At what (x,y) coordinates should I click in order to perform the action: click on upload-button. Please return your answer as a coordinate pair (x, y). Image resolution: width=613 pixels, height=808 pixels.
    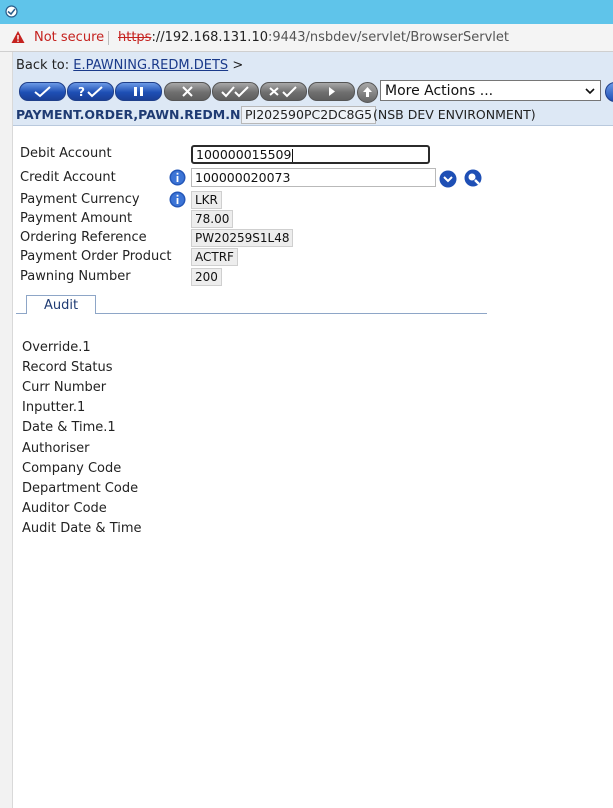
    Looking at the image, I should click on (367, 92).